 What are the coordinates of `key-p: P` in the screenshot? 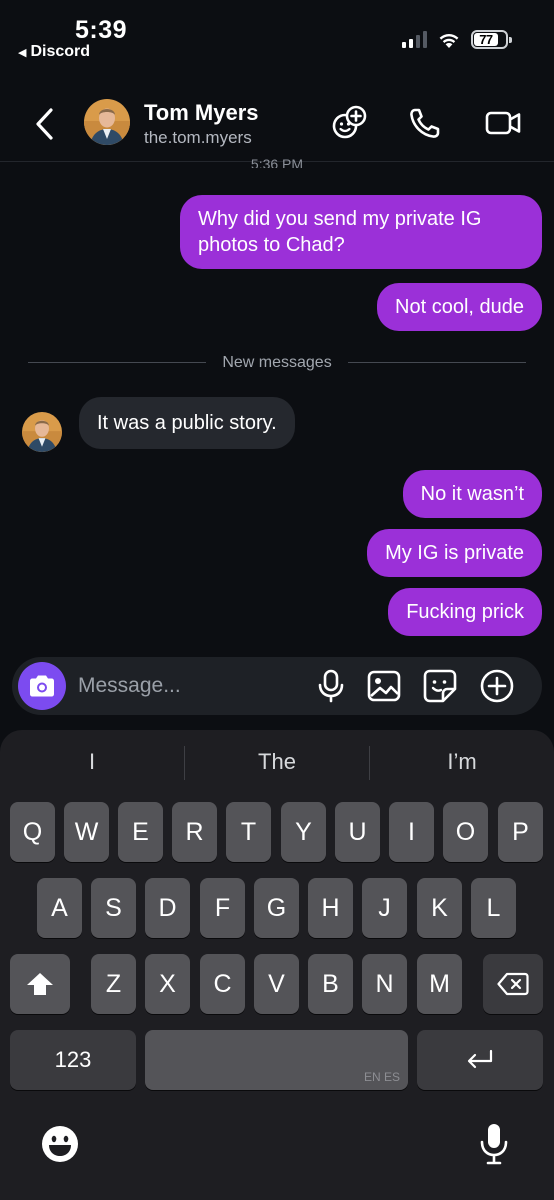 It's located at (520, 832).